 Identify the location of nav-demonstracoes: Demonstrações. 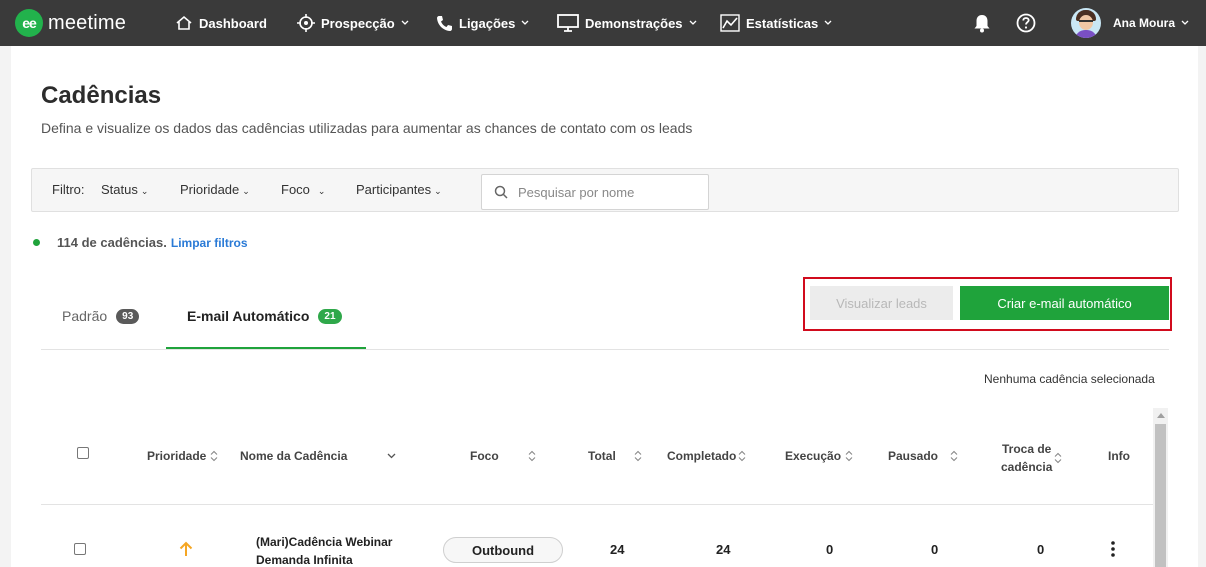
(627, 23).